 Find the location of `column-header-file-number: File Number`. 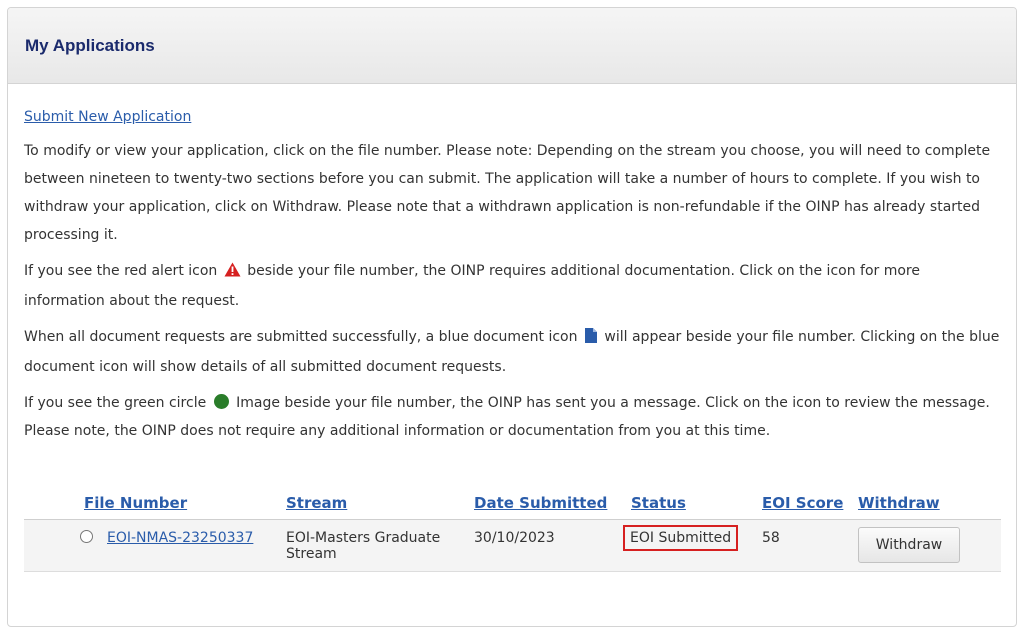

column-header-file-number: File Number is located at coordinates (153, 507).